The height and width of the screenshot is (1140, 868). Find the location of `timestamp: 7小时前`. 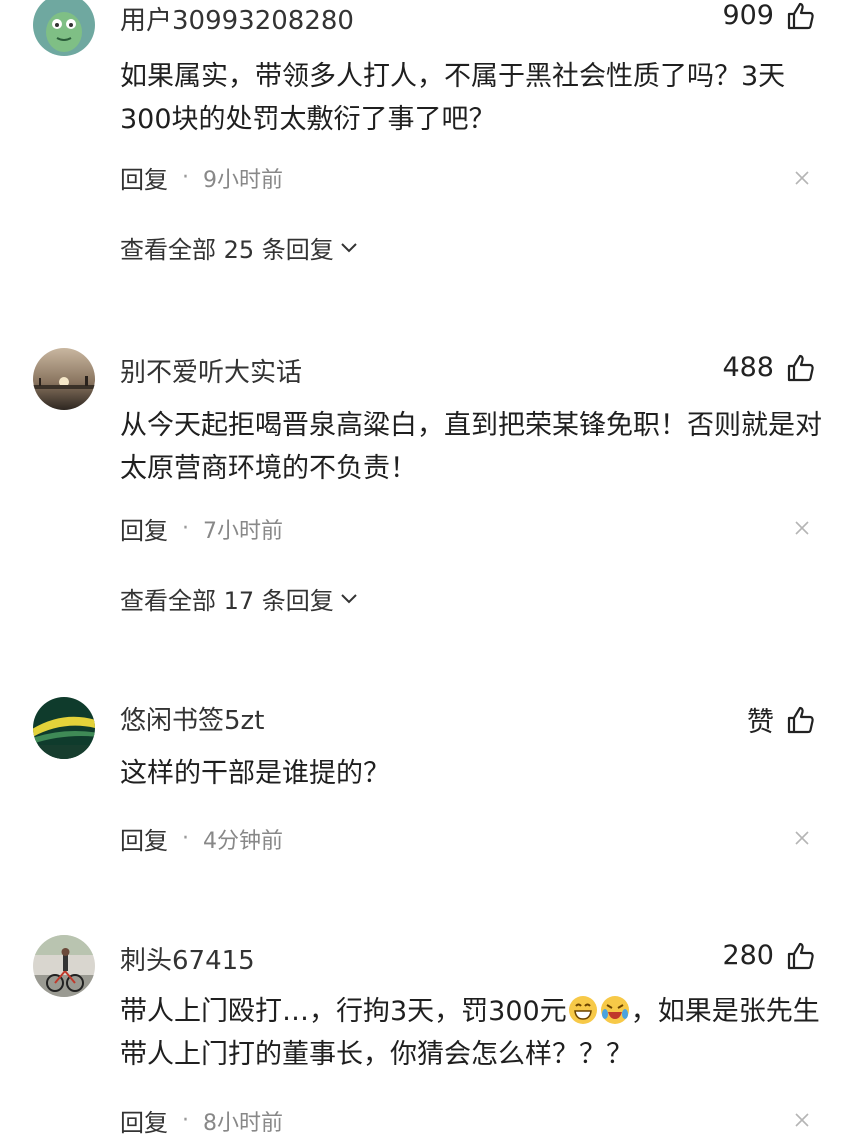

timestamp: 7小时前 is located at coordinates (243, 531).